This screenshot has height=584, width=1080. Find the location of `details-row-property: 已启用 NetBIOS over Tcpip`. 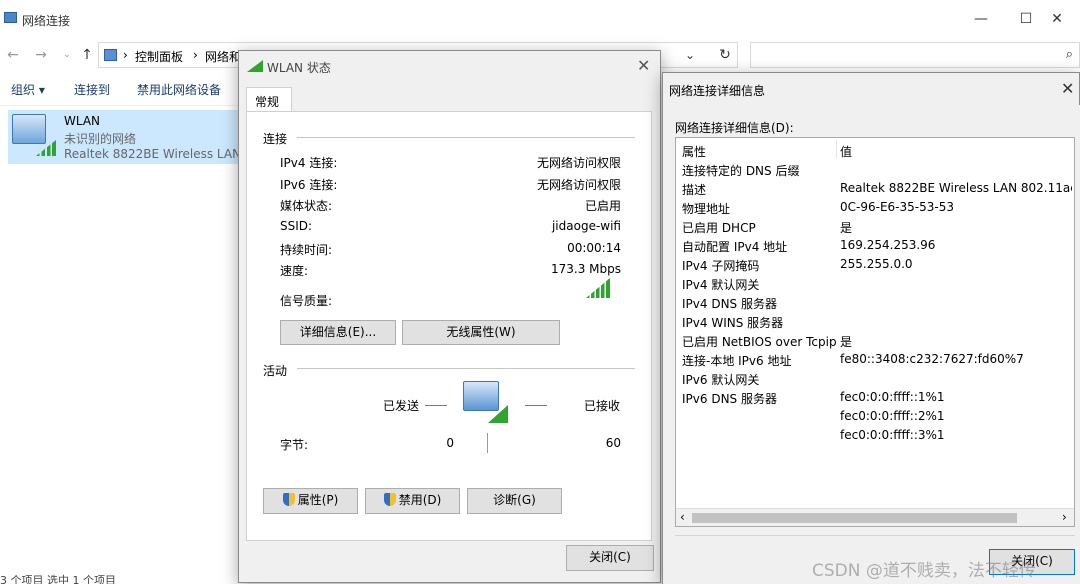

details-row-property: 已启用 NetBIOS over Tcpip is located at coordinates (759, 341).